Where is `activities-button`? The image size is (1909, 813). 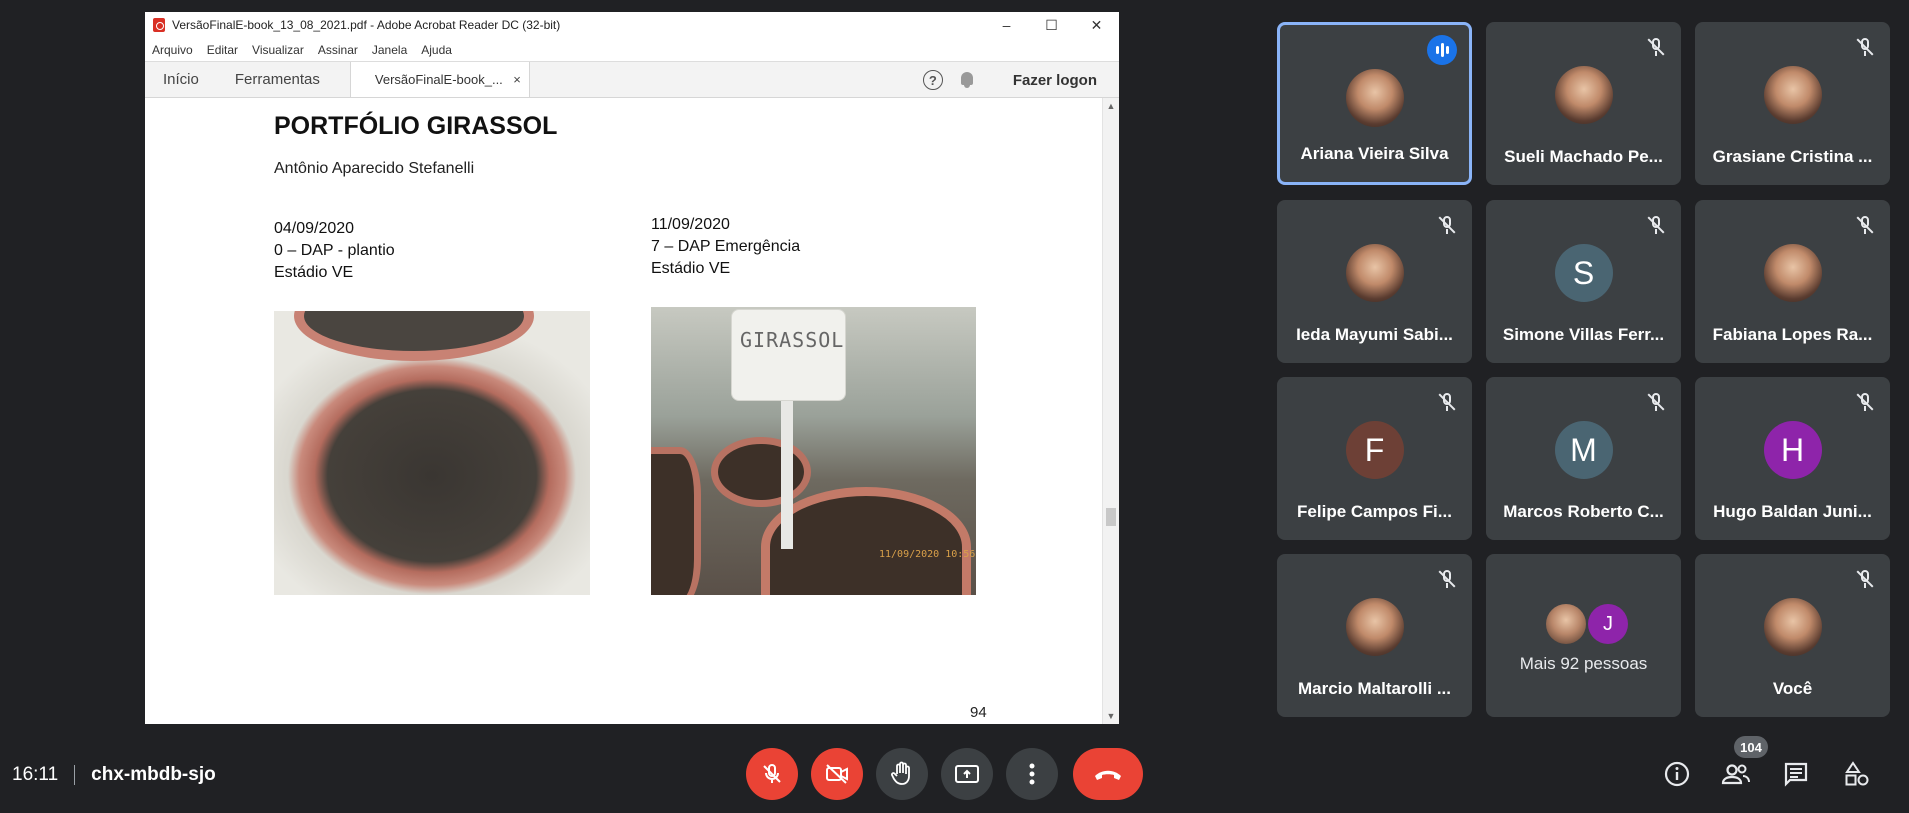 activities-button is located at coordinates (1857, 774).